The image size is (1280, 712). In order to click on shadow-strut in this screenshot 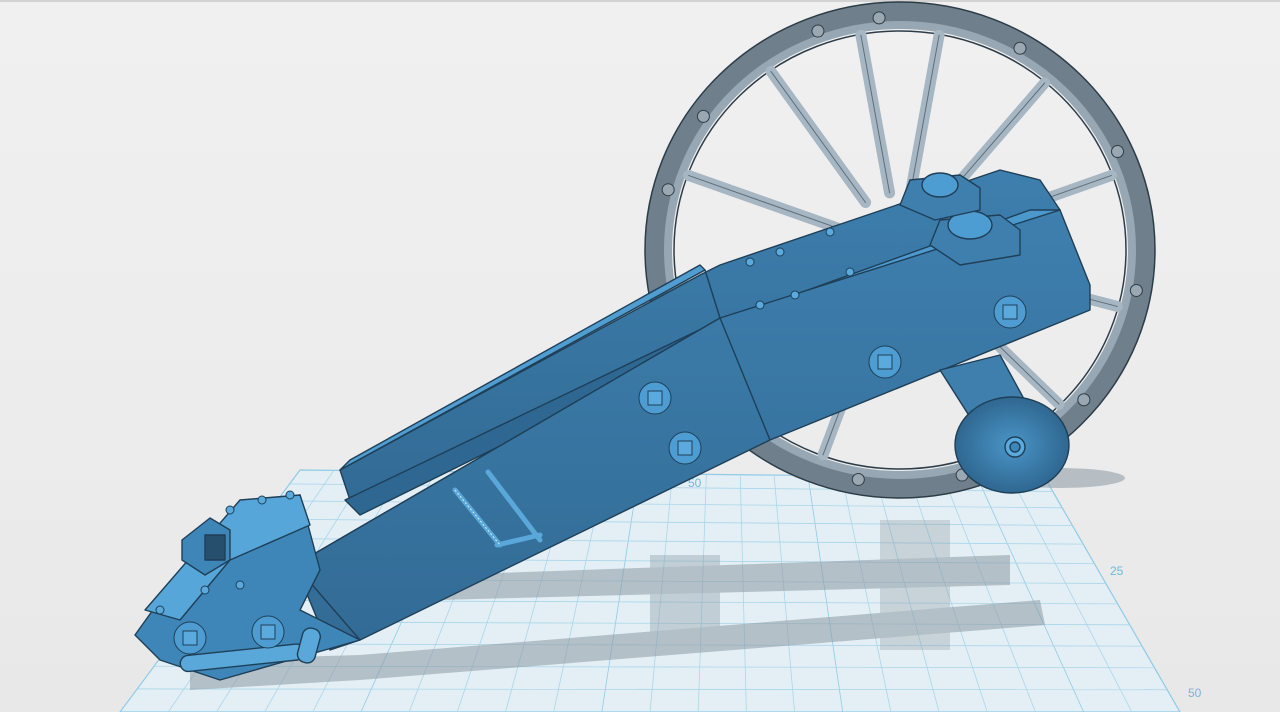, I will do `click(685, 602)`.